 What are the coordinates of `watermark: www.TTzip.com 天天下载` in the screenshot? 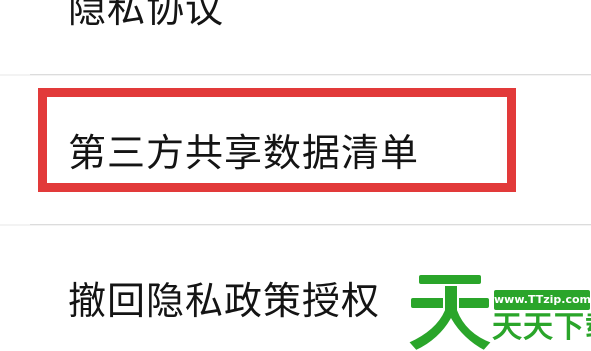 It's located at (499, 310).